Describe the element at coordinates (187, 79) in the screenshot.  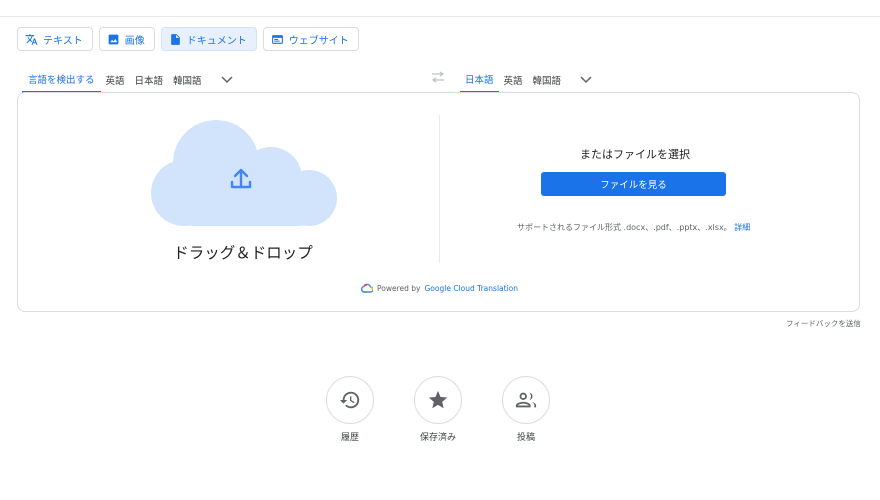
I see `source-lang-korean: 韓国語` at that location.